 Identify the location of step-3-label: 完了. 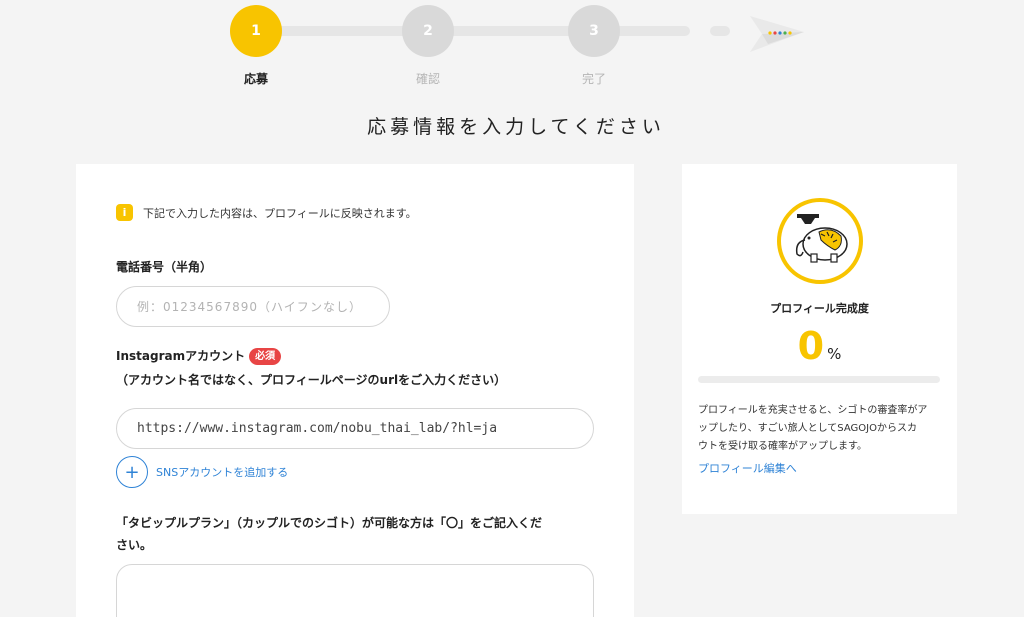
(593, 79).